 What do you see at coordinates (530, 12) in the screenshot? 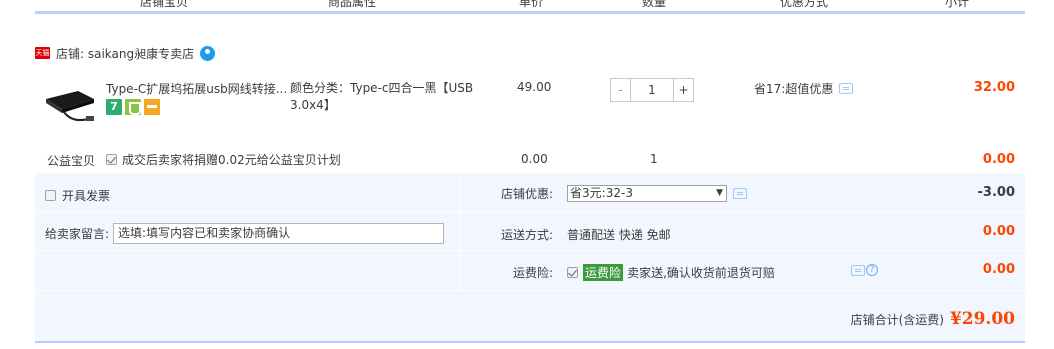
I see `header-divider` at bounding box center [530, 12].